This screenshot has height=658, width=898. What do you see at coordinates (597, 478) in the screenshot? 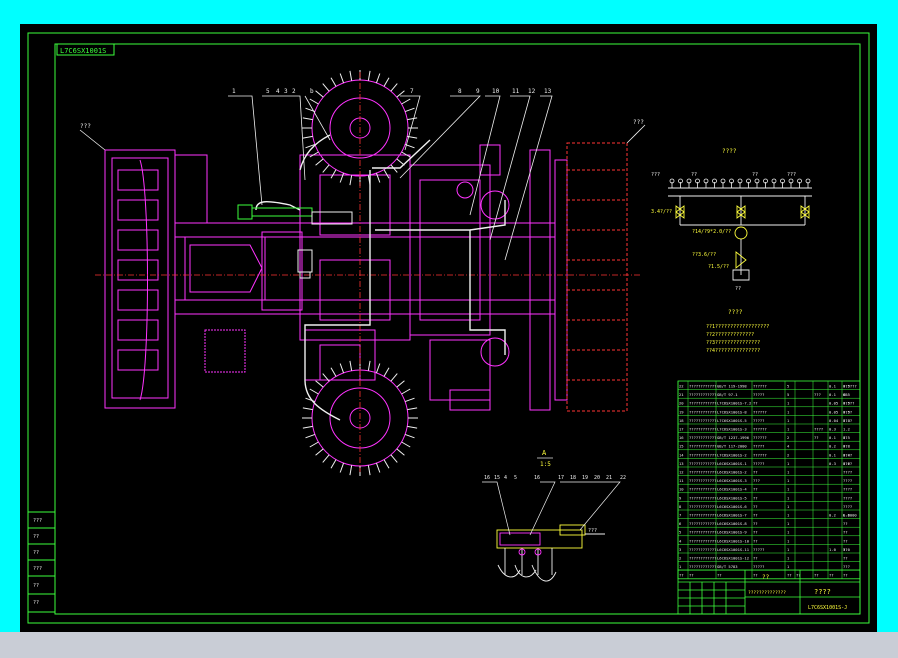
I see `callout-number: 20` at bounding box center [597, 478].